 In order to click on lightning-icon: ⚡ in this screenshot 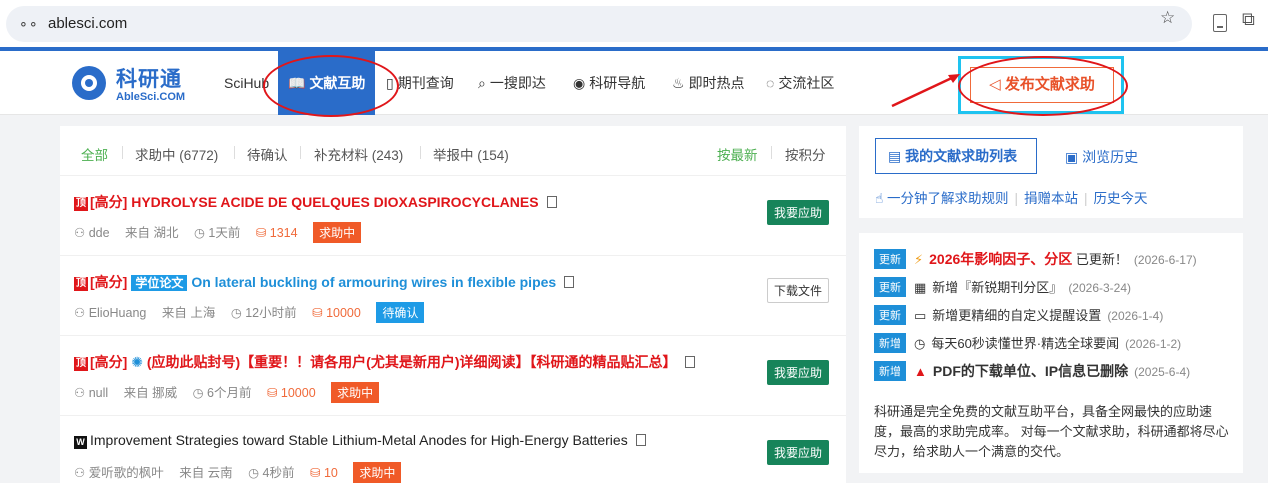, I will do `click(919, 259)`.